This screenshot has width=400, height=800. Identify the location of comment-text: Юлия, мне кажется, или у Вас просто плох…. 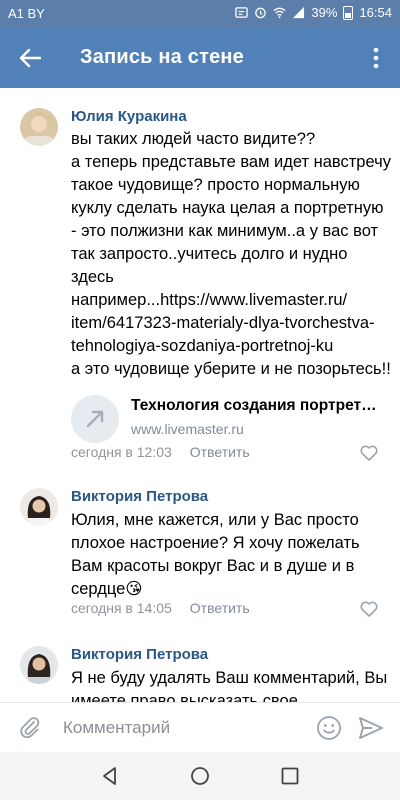
(215, 554).